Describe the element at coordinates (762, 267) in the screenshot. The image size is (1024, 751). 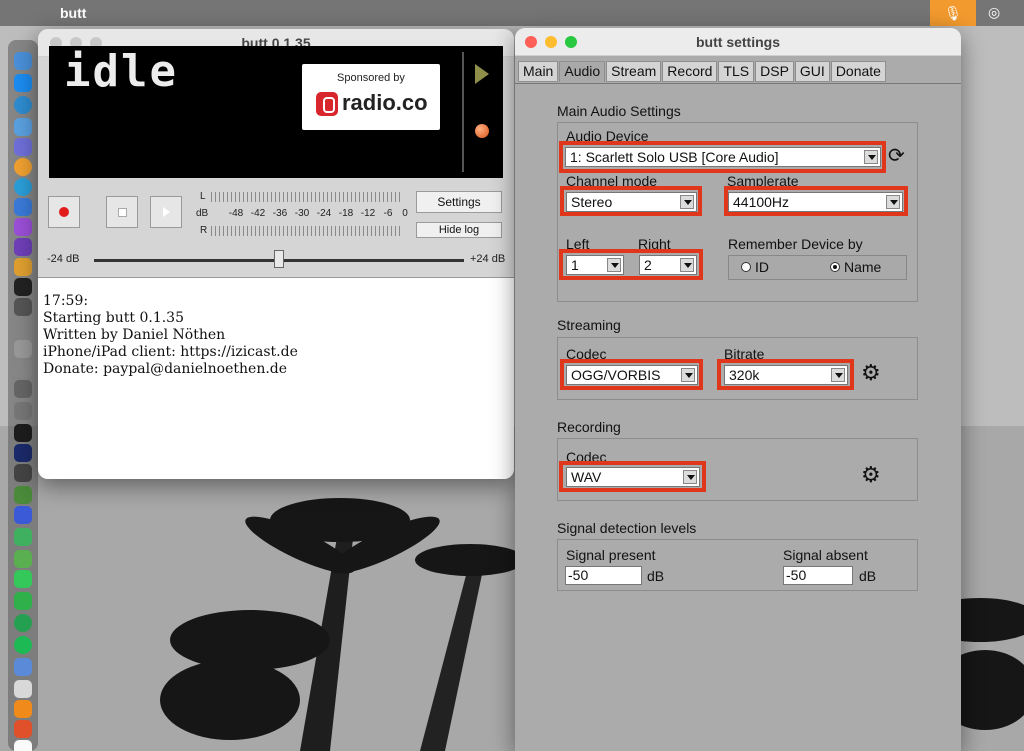
I see `remember-id-label: ID` at that location.